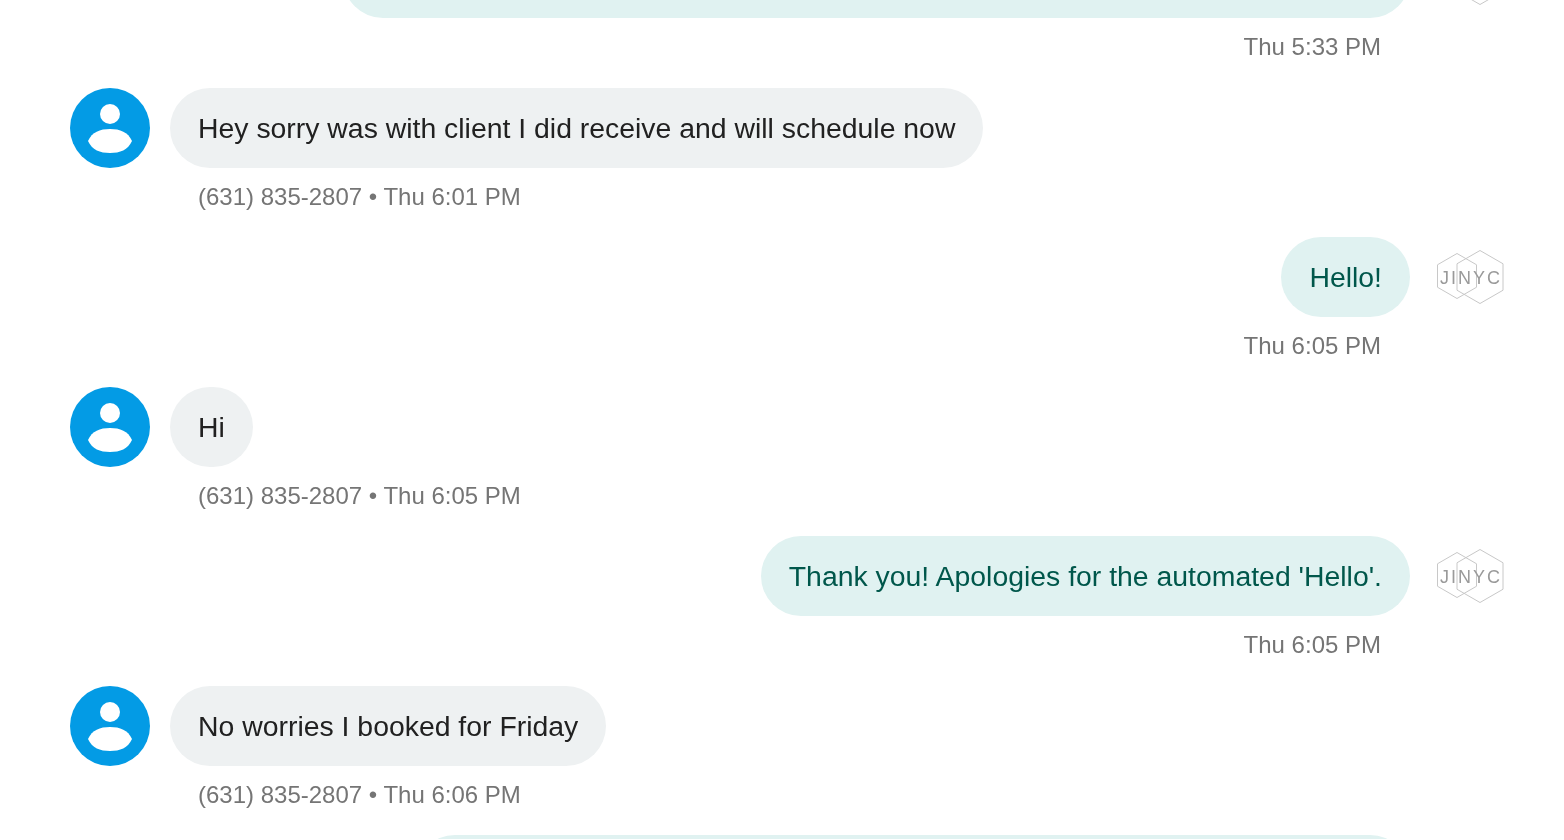  What do you see at coordinates (359, 495) in the screenshot?
I see `sender-and-time: (631) 835-2807 • Thu 6:05 PM` at bounding box center [359, 495].